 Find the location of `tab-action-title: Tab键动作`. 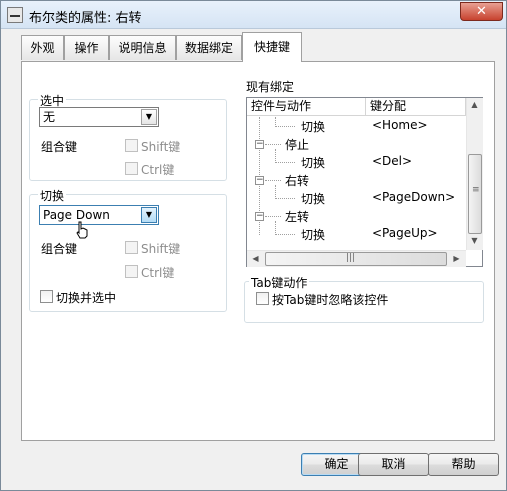

tab-action-title: Tab键动作 is located at coordinates (279, 282).